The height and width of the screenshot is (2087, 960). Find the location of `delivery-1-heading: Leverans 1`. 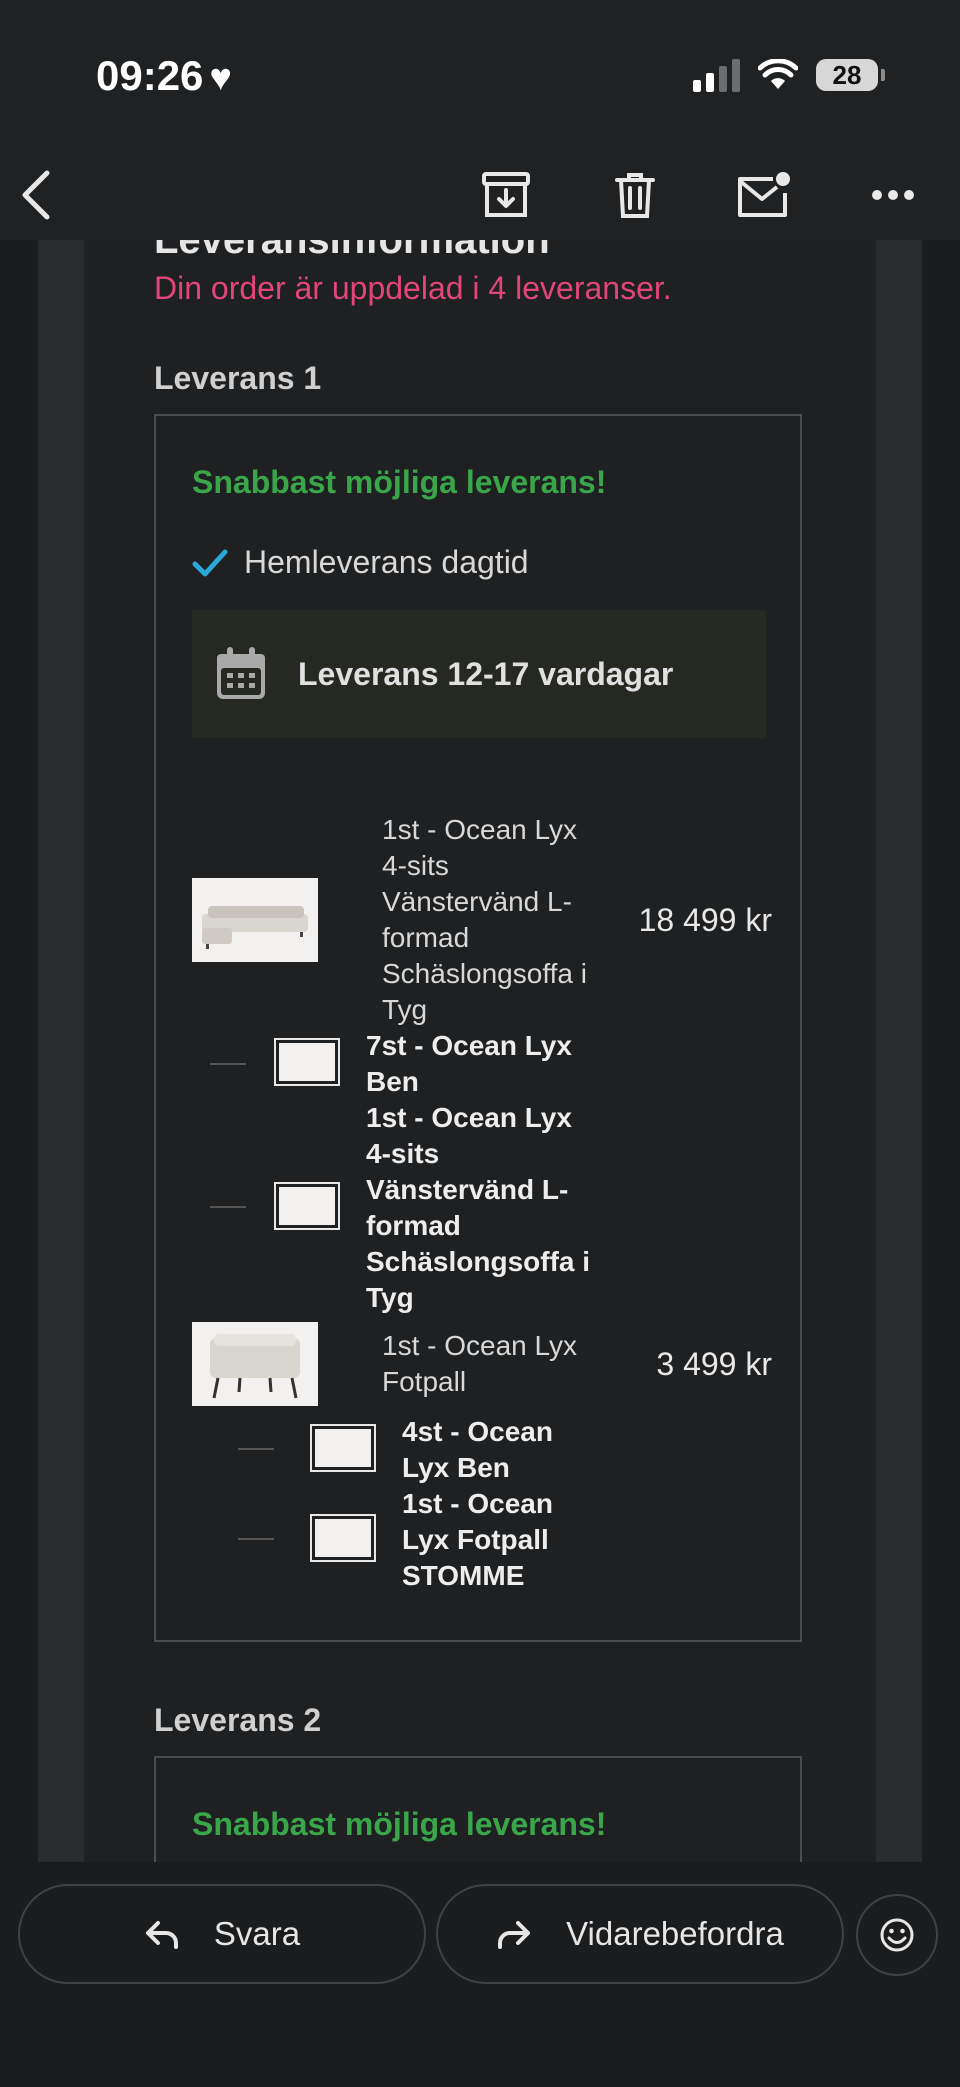

delivery-1-heading: Leverans 1 is located at coordinates (238, 378).